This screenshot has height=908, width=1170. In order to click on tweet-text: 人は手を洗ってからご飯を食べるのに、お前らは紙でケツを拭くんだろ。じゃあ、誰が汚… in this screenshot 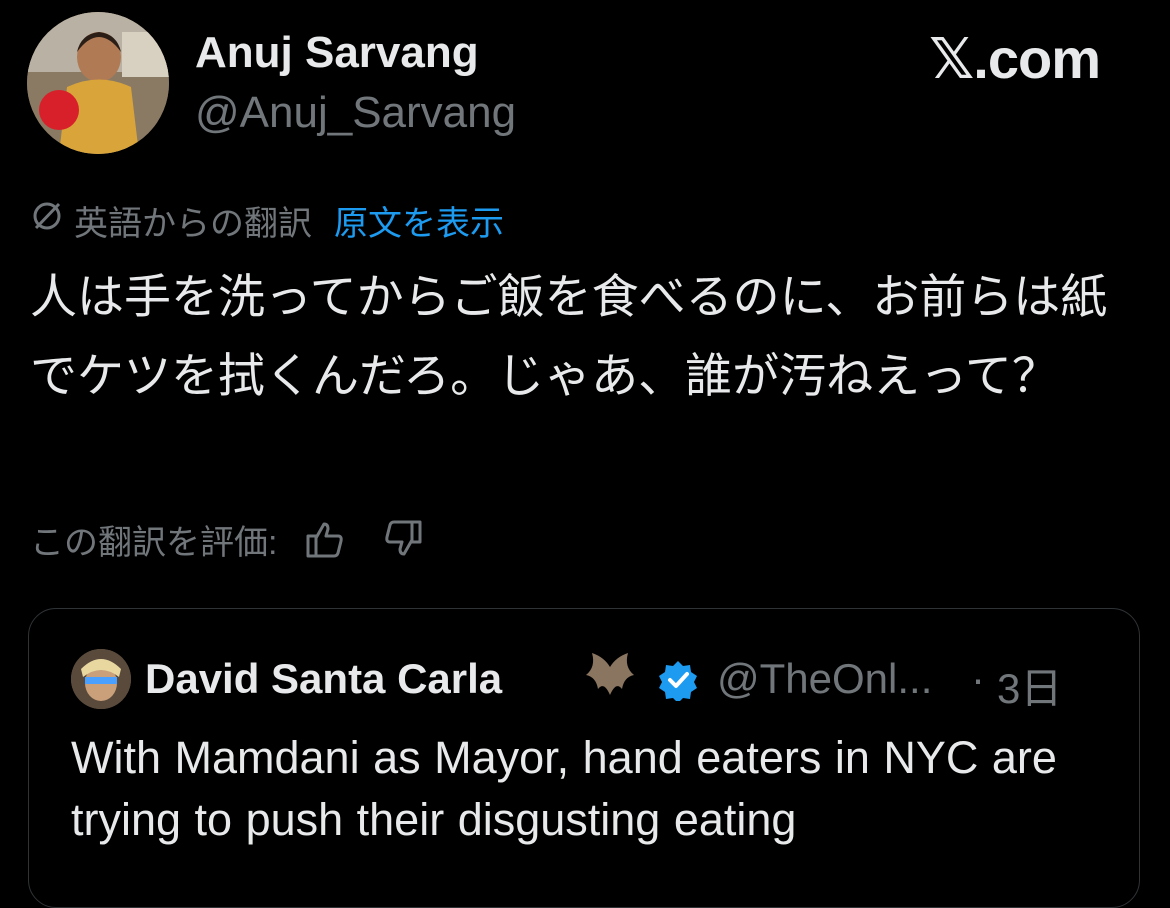, I will do `click(569, 337)`.